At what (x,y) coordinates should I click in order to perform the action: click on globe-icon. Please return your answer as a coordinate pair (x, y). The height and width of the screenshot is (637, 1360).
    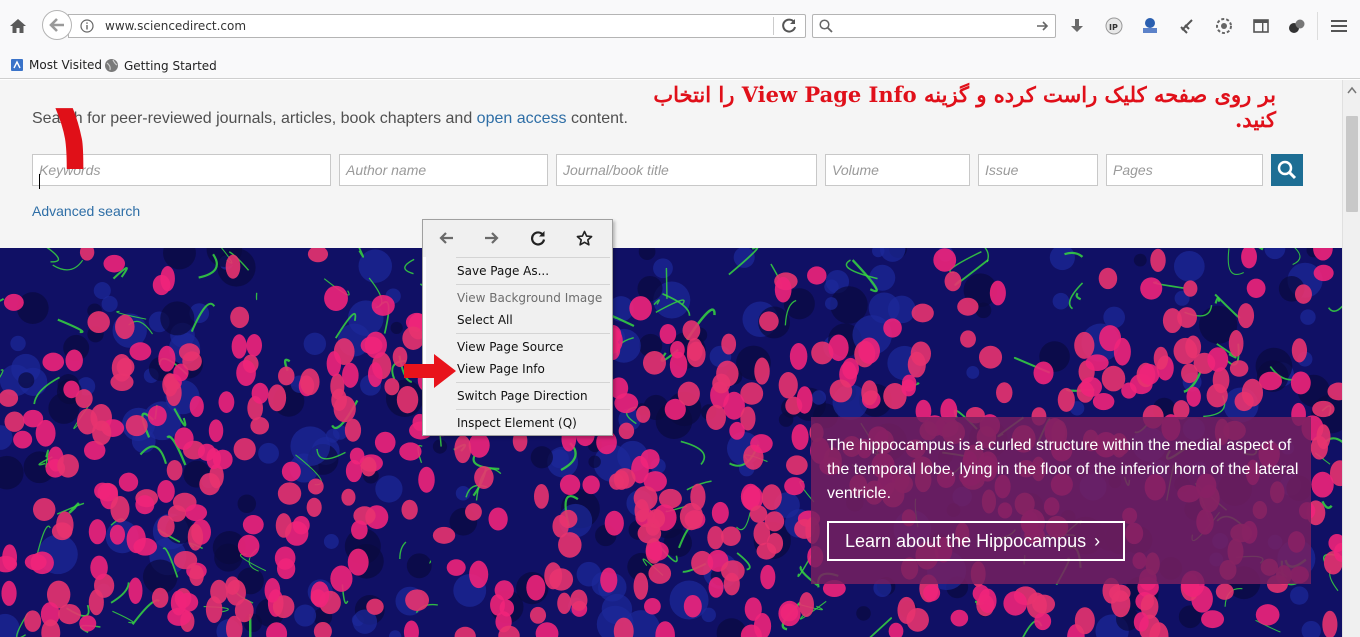
    Looking at the image, I should click on (111, 65).